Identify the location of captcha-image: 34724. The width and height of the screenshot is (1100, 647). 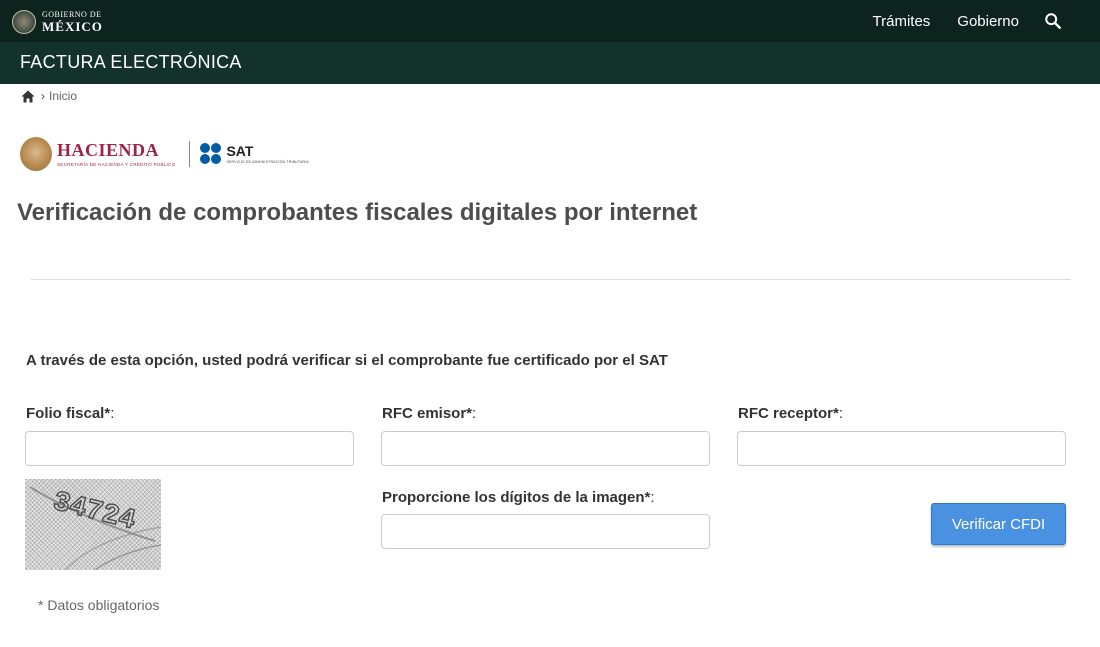
(93, 524).